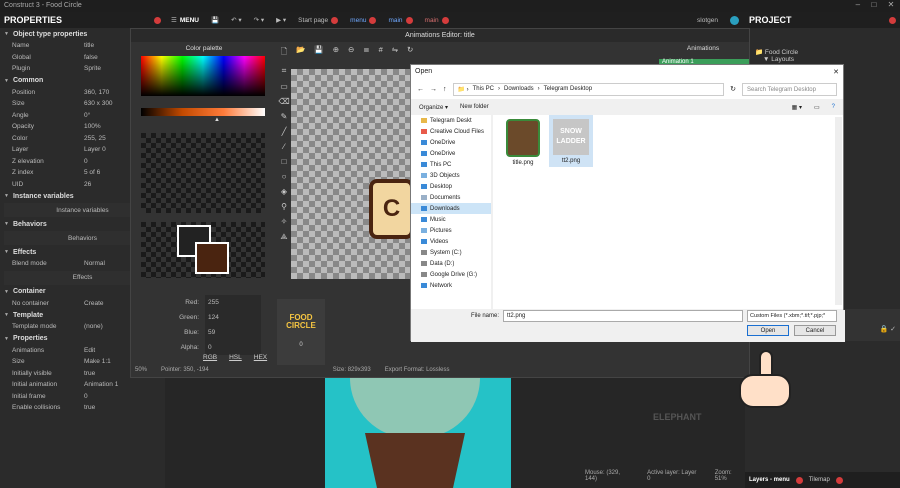 The height and width of the screenshot is (488, 900). Describe the element at coordinates (483, 89) in the screenshot. I see `breadcrumb-item: This PC` at that location.